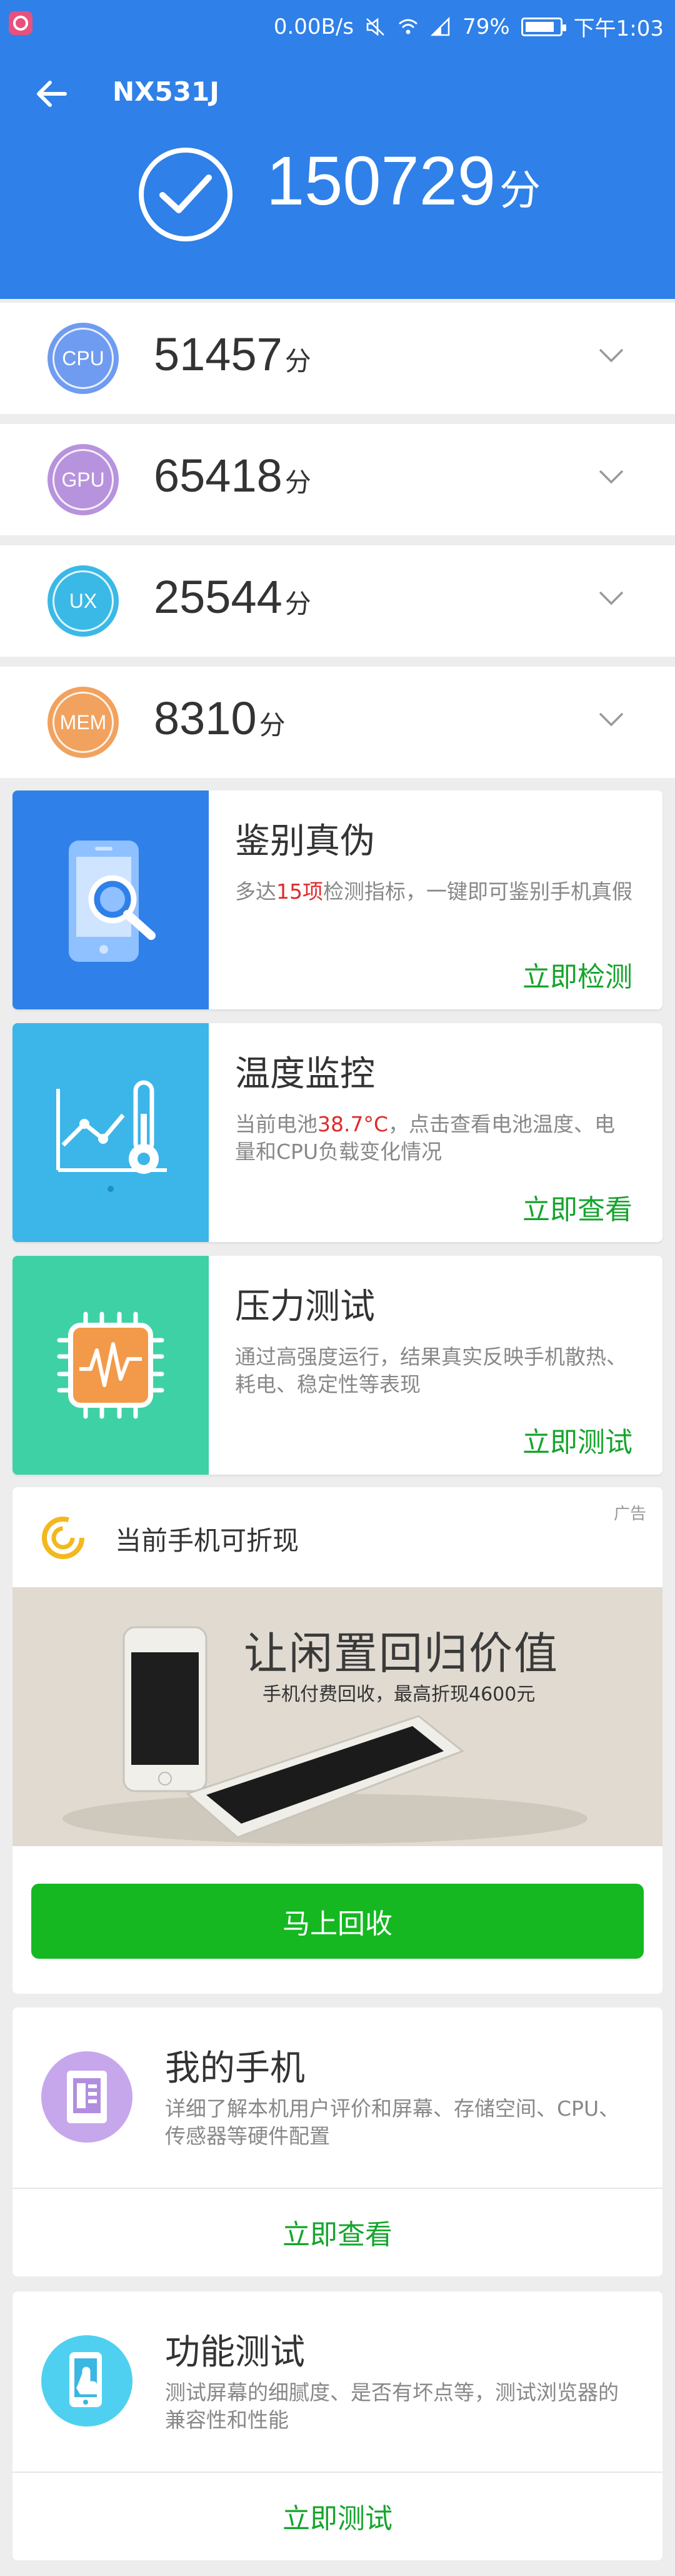 This screenshot has height=2576, width=675. I want to click on mem-score-value: 8310, so click(205, 718).